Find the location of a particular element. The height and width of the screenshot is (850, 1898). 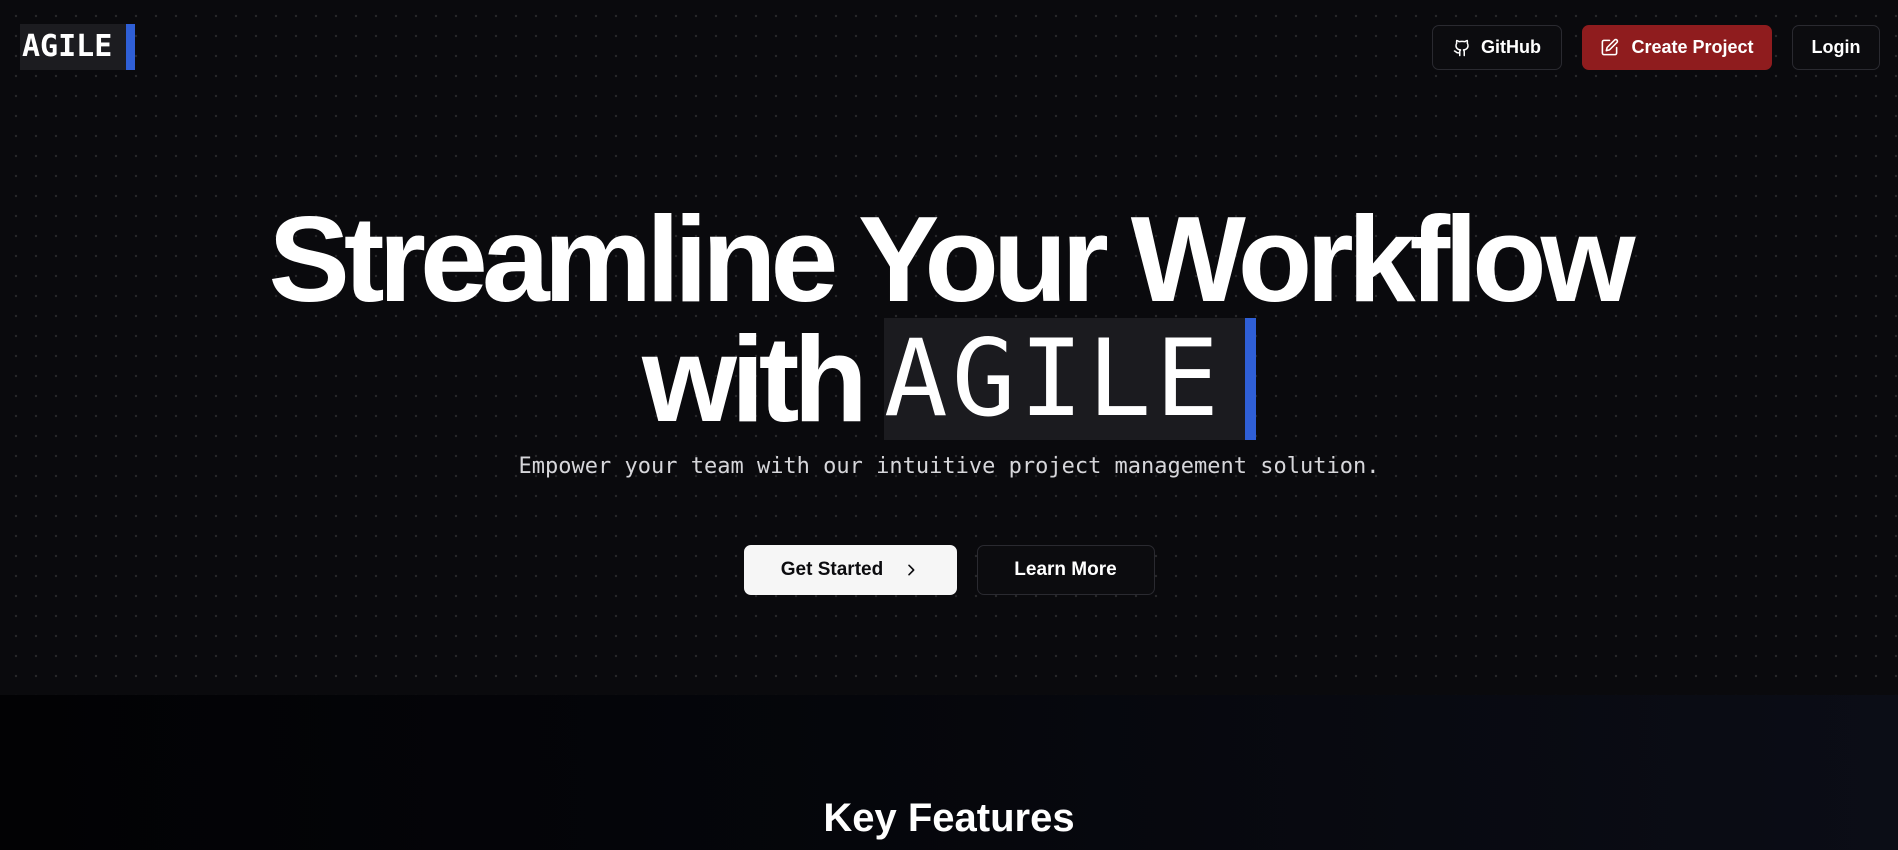

features-heading: Key Features is located at coordinates (949, 818).